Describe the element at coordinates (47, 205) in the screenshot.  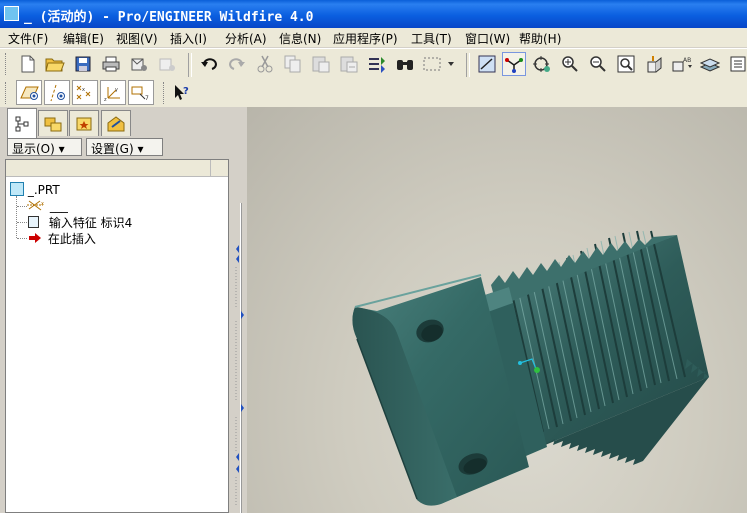
I see `tree-item-csys: x ___` at that location.